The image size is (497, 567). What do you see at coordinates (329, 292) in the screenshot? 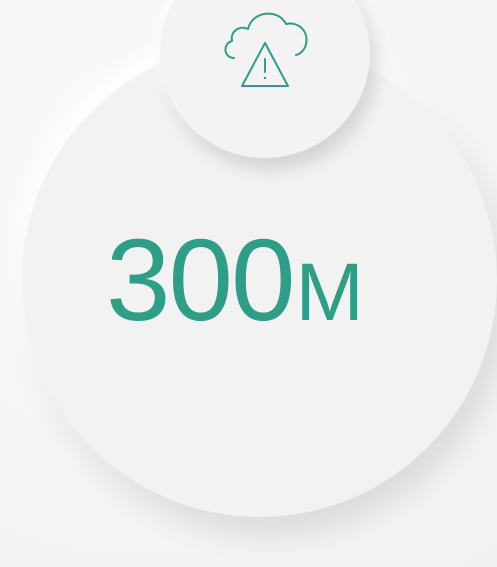
I see `metric-unit: M` at bounding box center [329, 292].